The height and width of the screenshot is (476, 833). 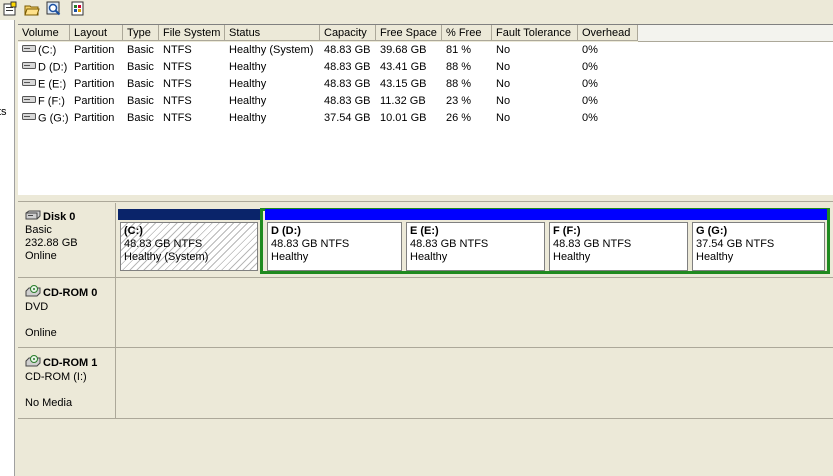 What do you see at coordinates (192, 33) in the screenshot?
I see `column-header-file-system: File System` at bounding box center [192, 33].